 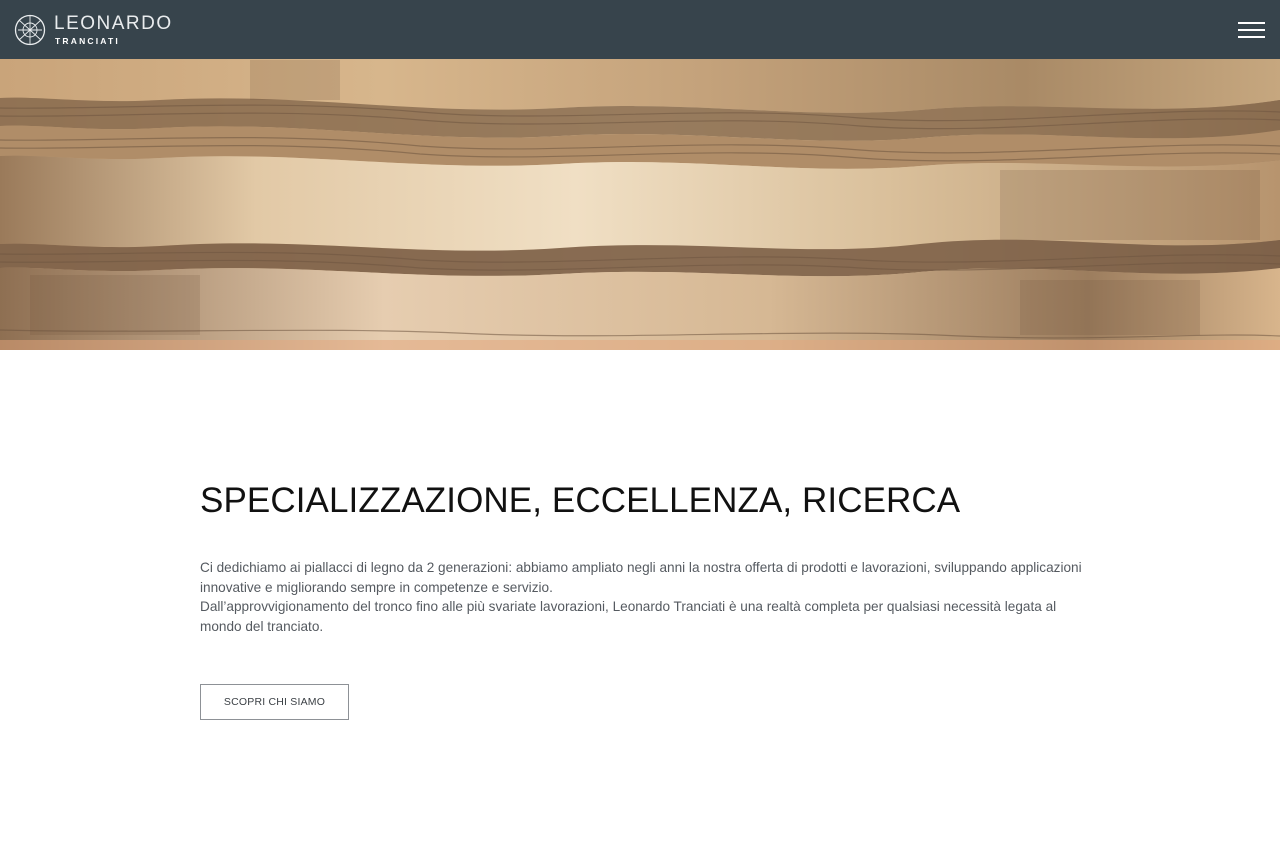 I want to click on hamburger-menu-icon, so click(x=1251, y=30).